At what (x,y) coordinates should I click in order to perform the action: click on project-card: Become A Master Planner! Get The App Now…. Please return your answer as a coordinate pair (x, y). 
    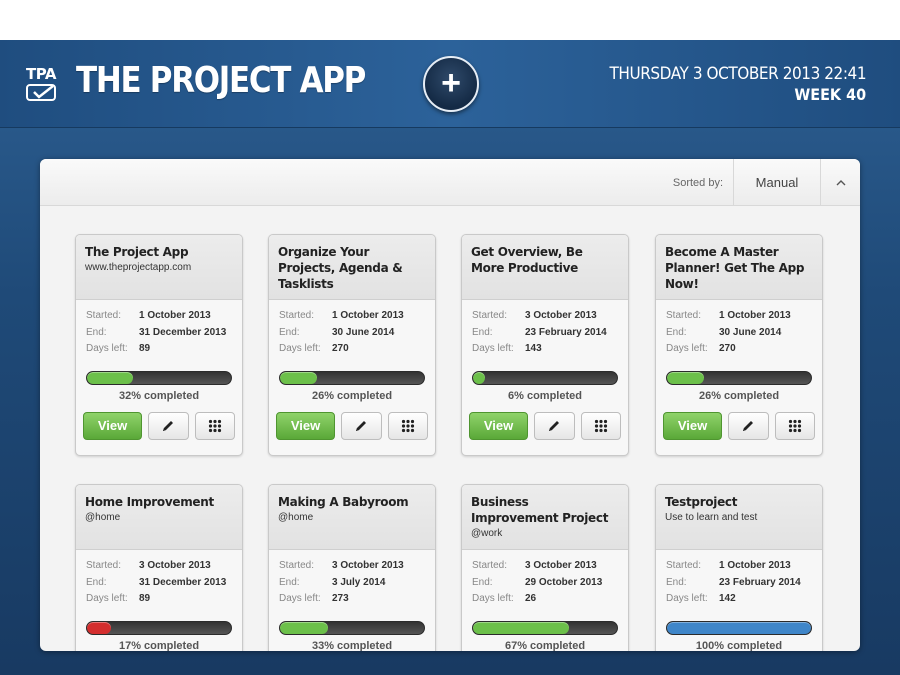
    Looking at the image, I should click on (739, 345).